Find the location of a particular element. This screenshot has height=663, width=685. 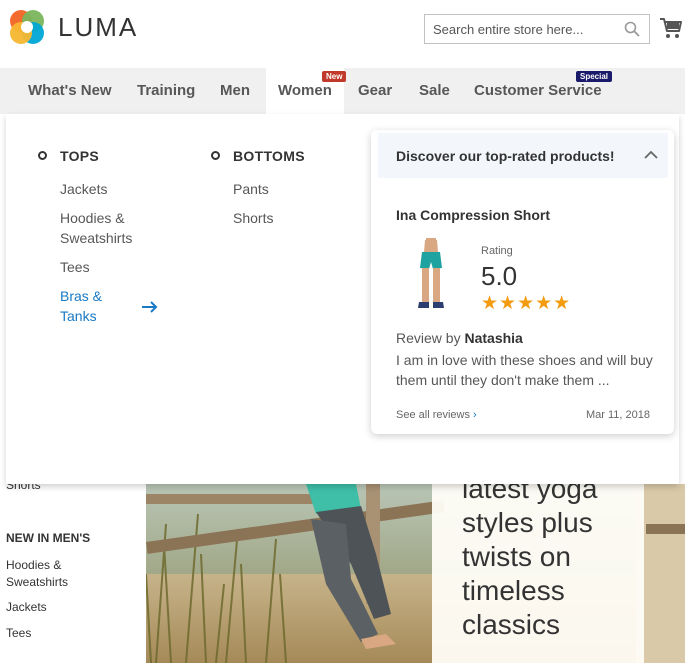

nav-item-gear: Gear is located at coordinates (375, 91).